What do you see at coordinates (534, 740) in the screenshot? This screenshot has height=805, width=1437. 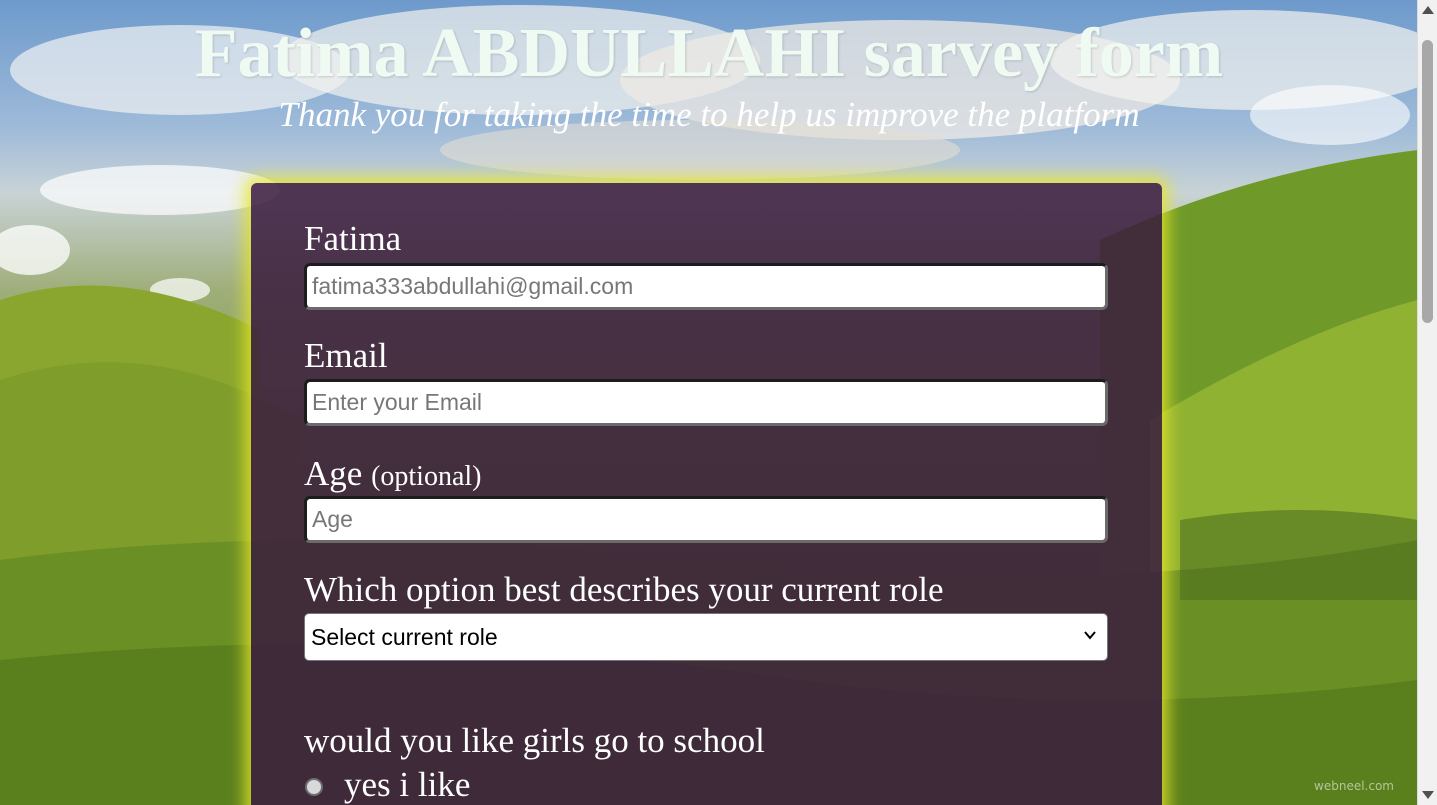 I see `school-question-label: would you like girls go to school` at bounding box center [534, 740].